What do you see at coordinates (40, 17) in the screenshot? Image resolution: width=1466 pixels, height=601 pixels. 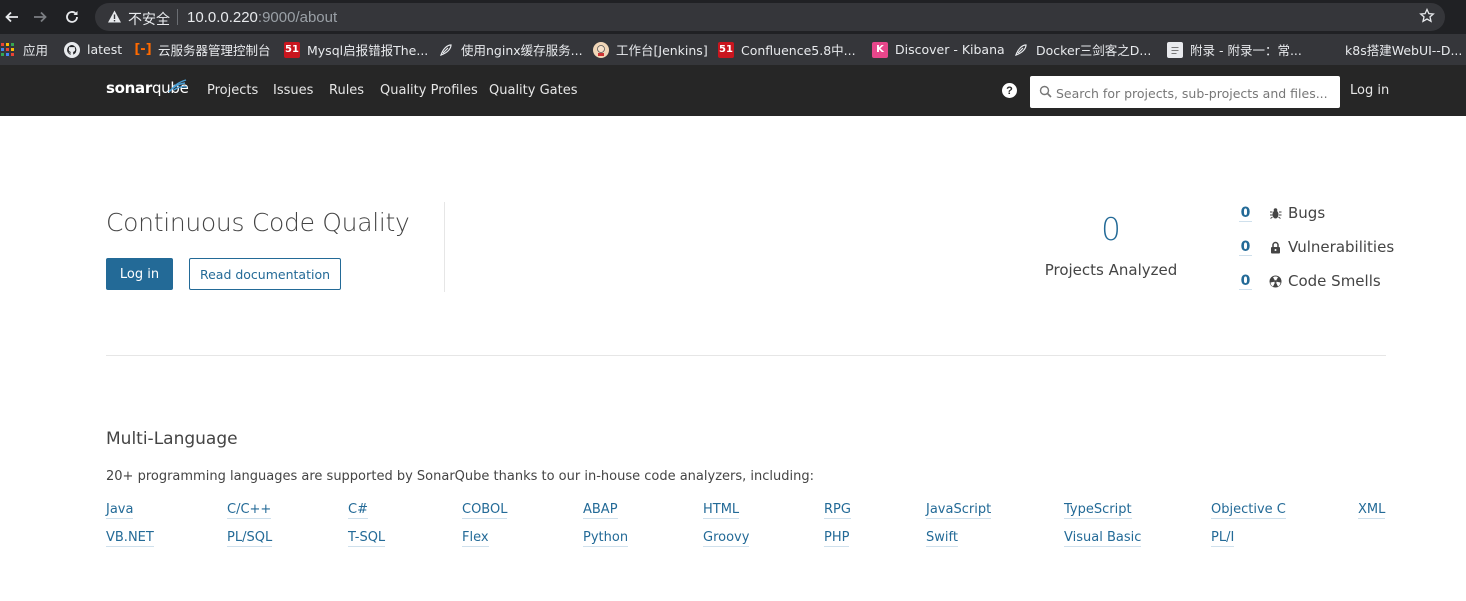 I see `forward-arrow-icon` at bounding box center [40, 17].